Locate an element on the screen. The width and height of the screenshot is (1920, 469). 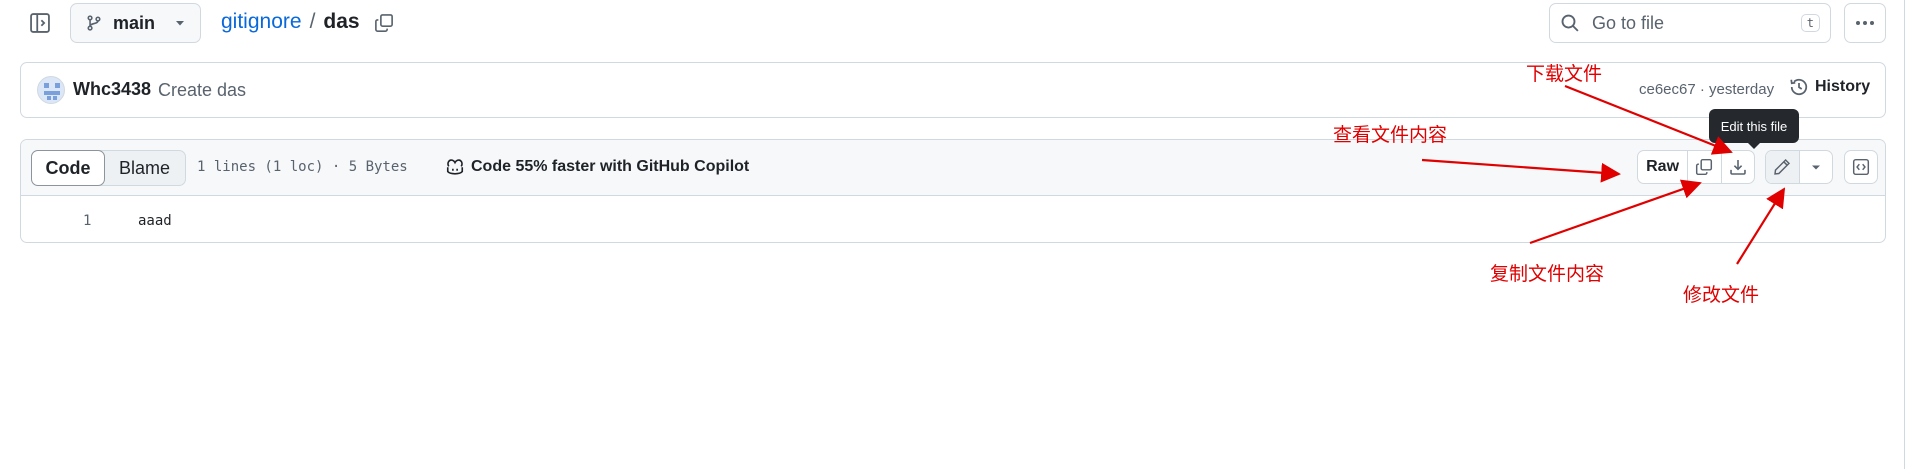
symbols-button is located at coordinates (1861, 167).